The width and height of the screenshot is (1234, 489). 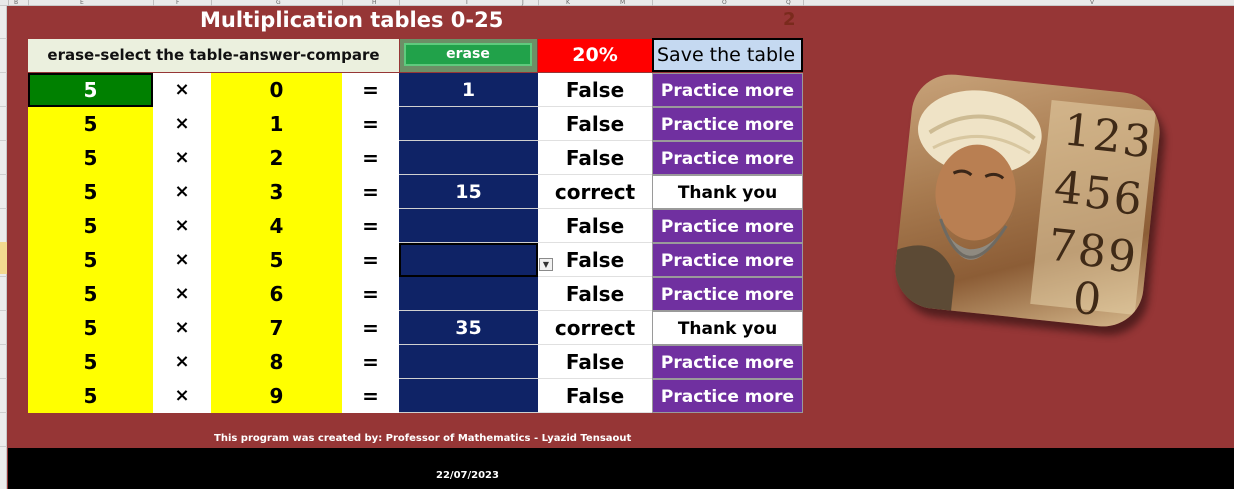 What do you see at coordinates (1087, 299) in the screenshot?
I see `numeral-glyph: 0` at bounding box center [1087, 299].